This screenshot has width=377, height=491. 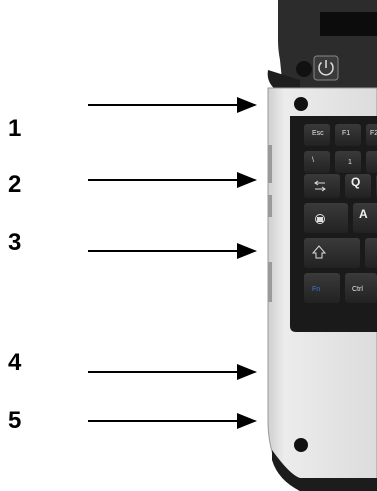 I want to click on key-backtick, so click(x=317, y=162).